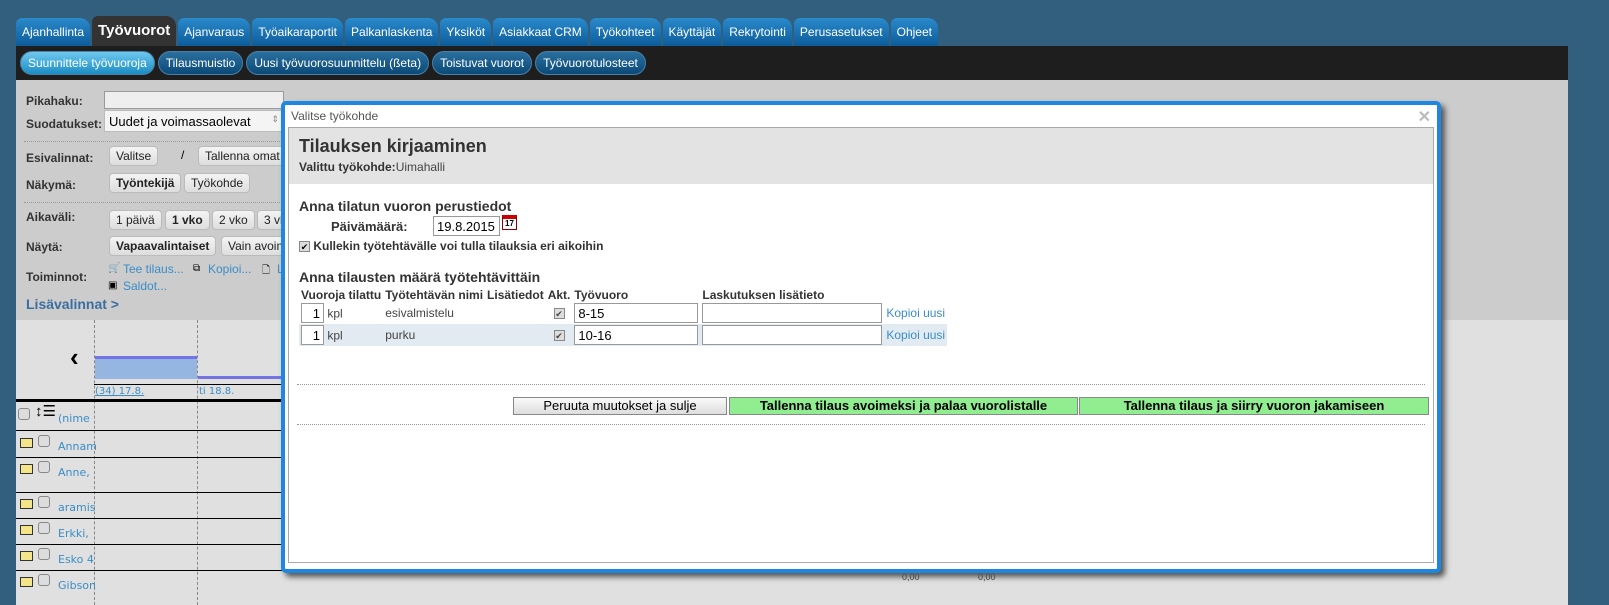 This screenshot has height=605, width=1609. What do you see at coordinates (76, 559) in the screenshot?
I see `employee-name: Esko 4` at bounding box center [76, 559].